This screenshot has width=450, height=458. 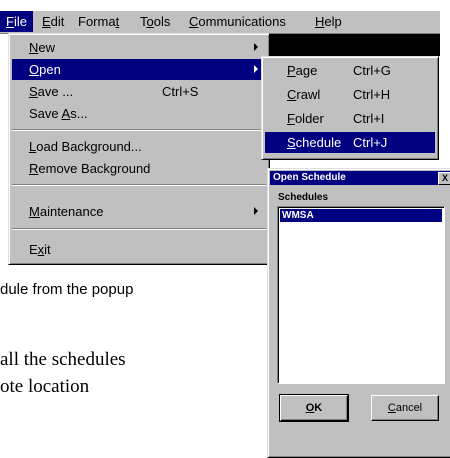 I want to click on menu-format: Format, so click(x=98, y=21).